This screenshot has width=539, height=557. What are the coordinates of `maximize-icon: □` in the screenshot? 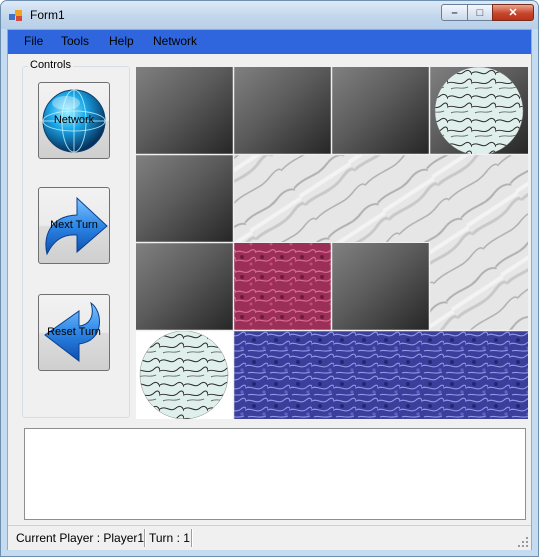 It's located at (480, 12).